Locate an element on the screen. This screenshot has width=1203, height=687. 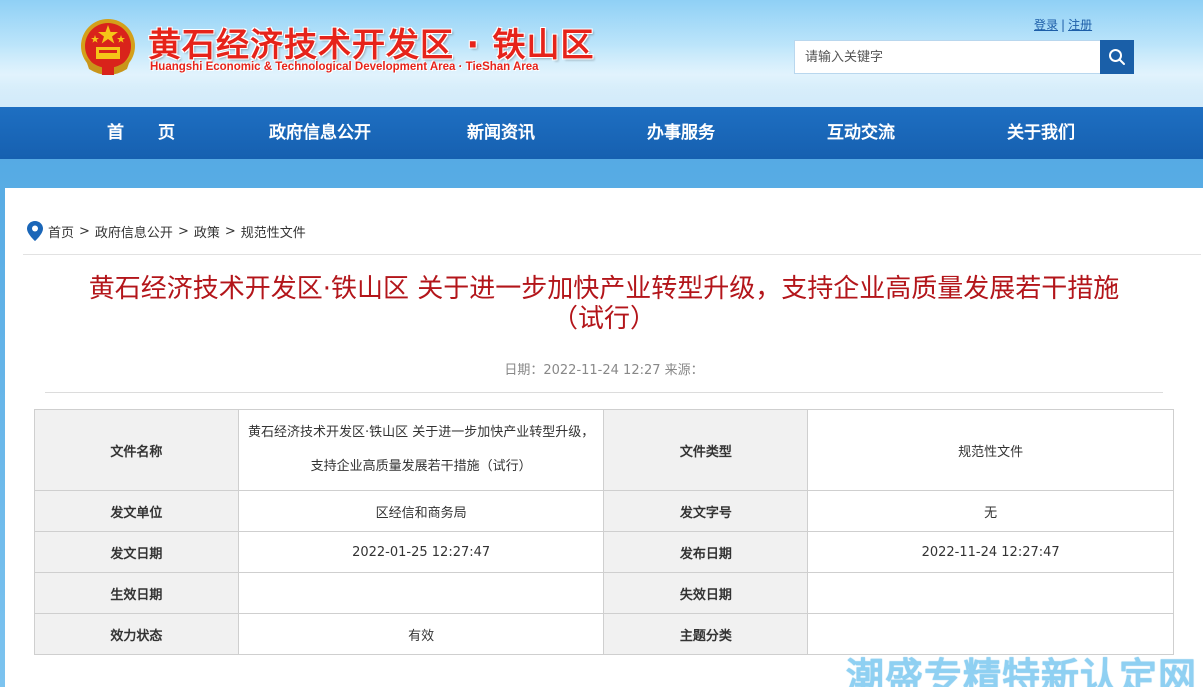
publish-date-value: 2022-11-24 12:27:47 is located at coordinates (990, 552).